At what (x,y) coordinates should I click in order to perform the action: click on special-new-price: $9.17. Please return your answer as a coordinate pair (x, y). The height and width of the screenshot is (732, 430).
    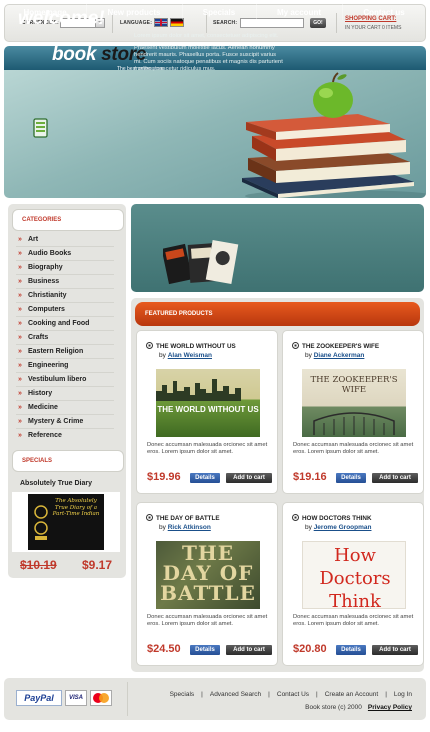
    Looking at the image, I should click on (97, 565).